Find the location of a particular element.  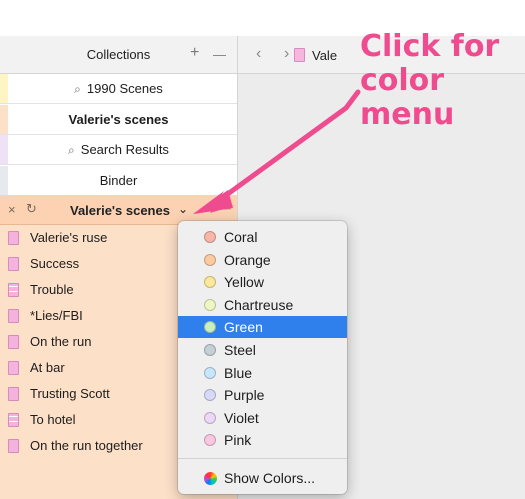

menu-separator is located at coordinates (262, 458).